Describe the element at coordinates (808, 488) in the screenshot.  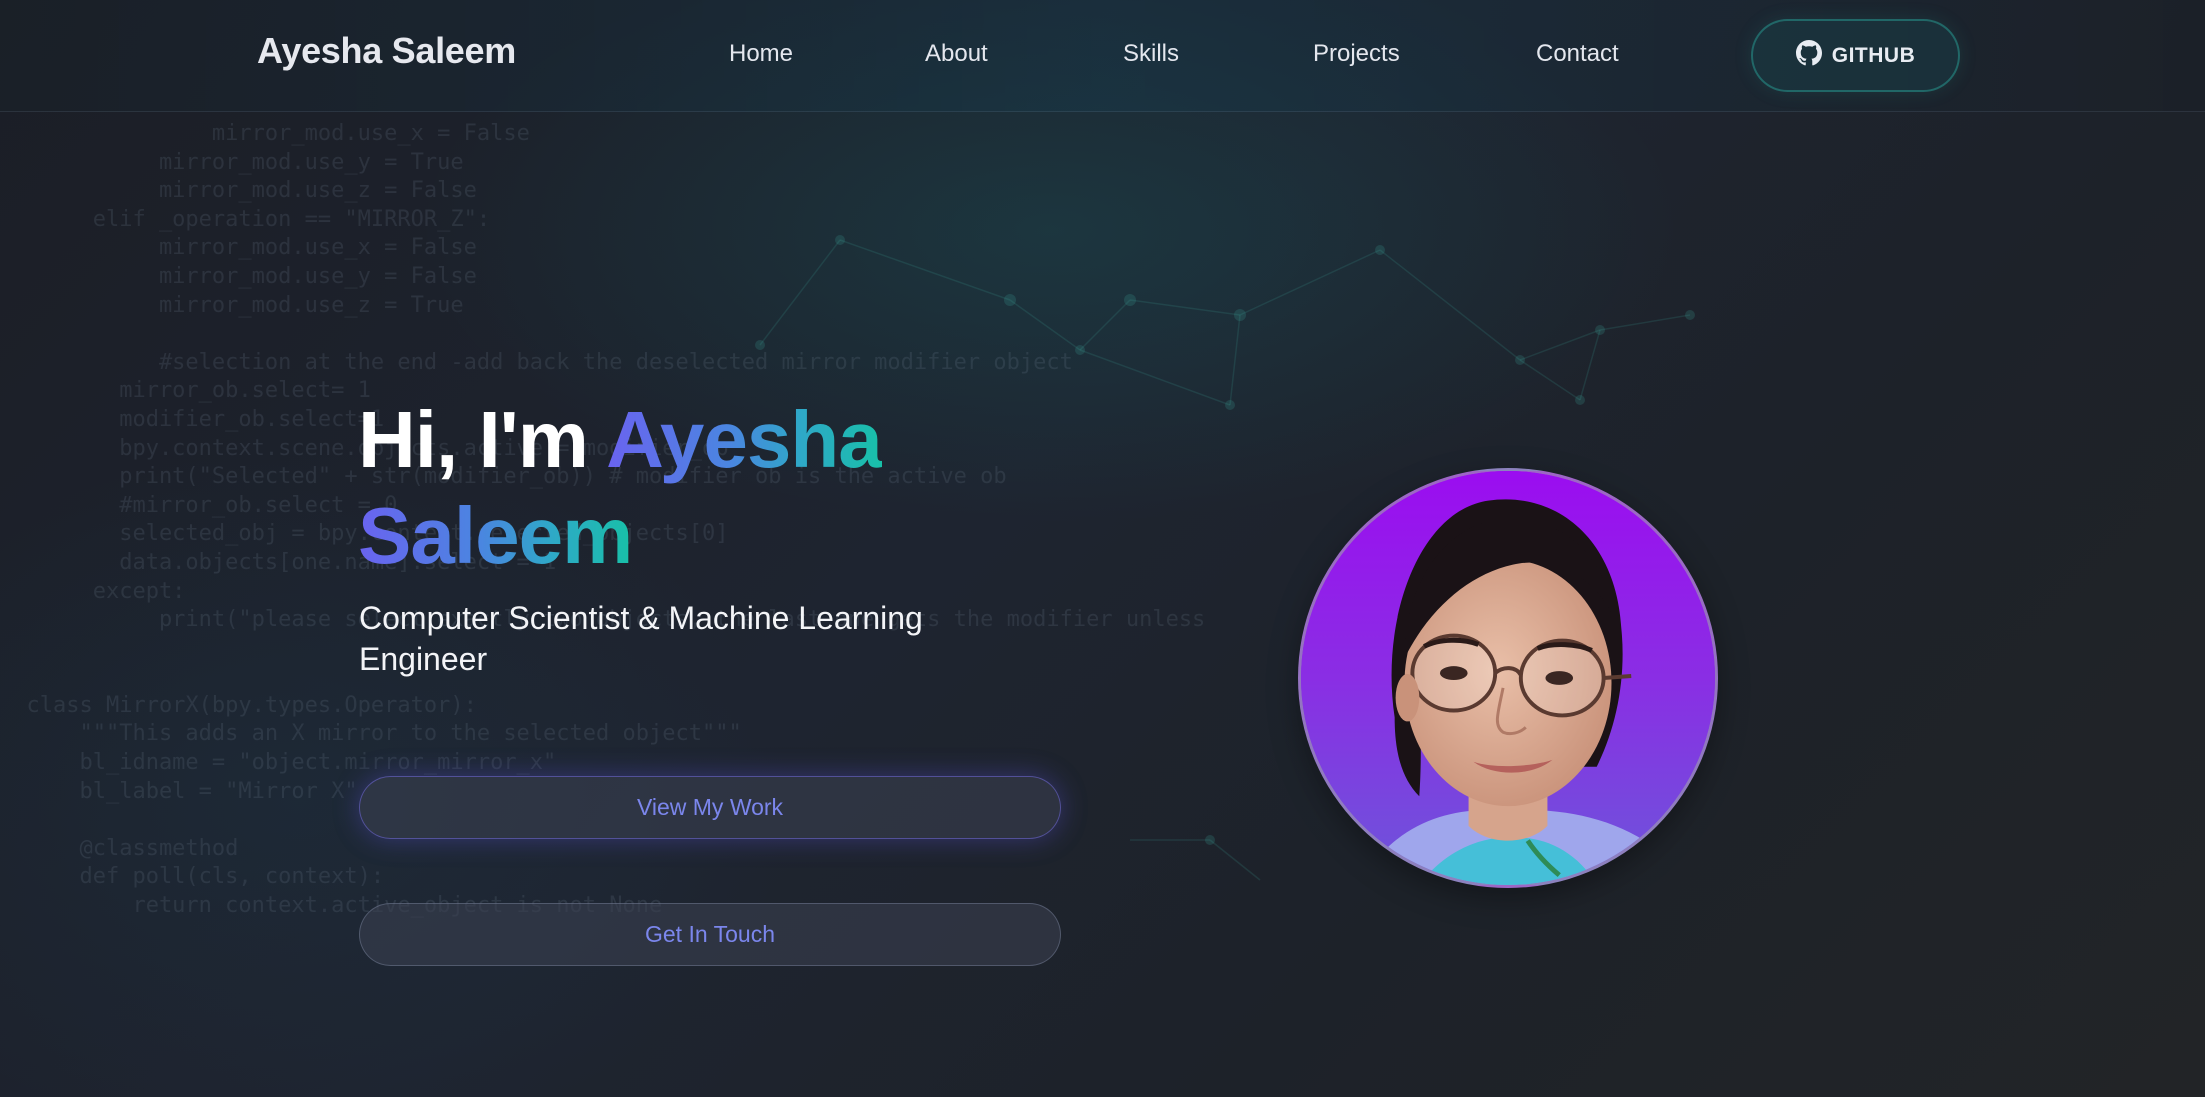
I see `hero-title: Hi, I'm Ayesha Saleem` at that location.